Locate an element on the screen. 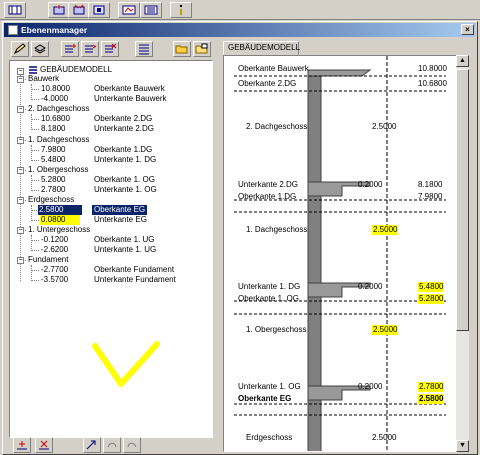 This screenshot has height=455, width=480. scroll-down-button: ▼ is located at coordinates (462, 446).